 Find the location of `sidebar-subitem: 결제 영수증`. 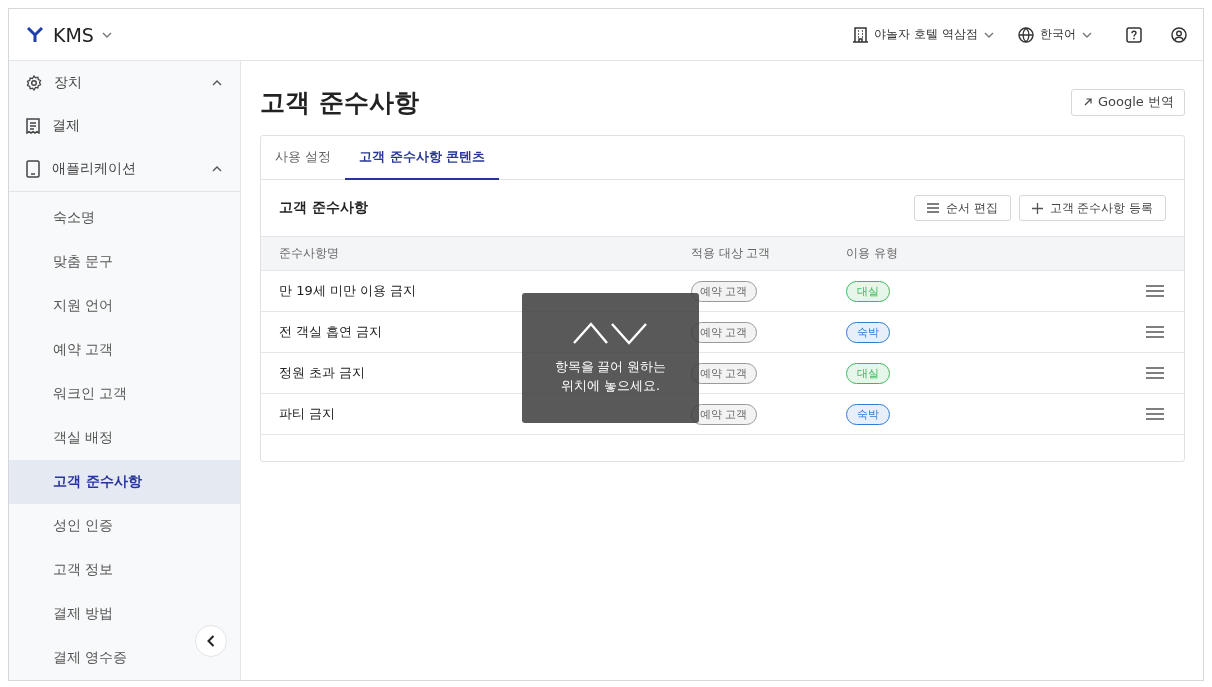

sidebar-subitem: 결제 영수증 is located at coordinates (124, 658).